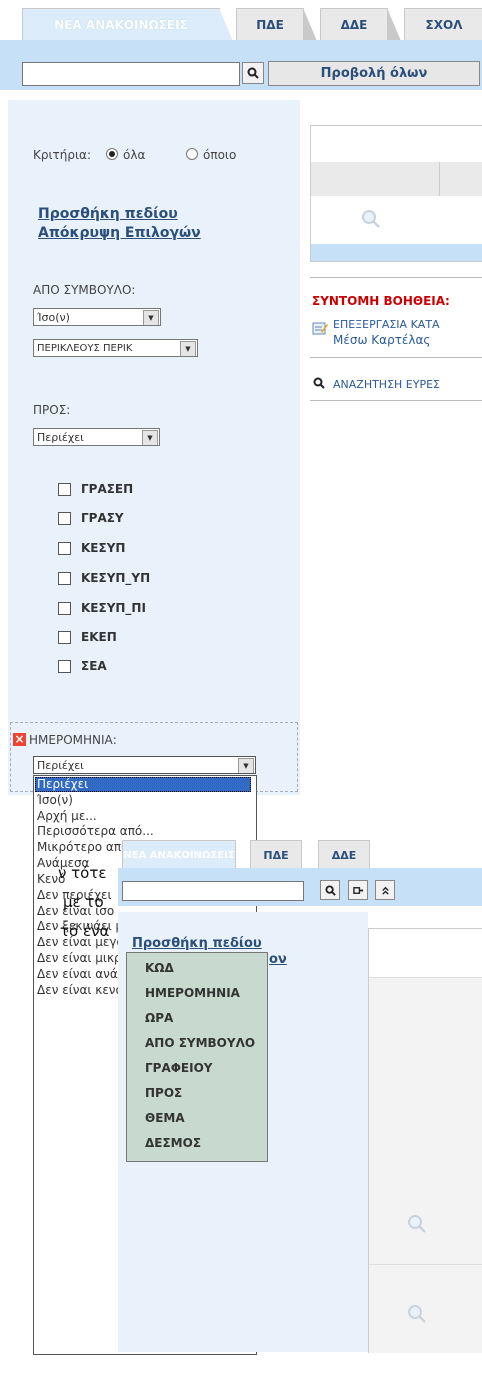 The image size is (482, 1379). What do you see at coordinates (439, 179) in the screenshot?
I see `grid-column-divider` at bounding box center [439, 179].